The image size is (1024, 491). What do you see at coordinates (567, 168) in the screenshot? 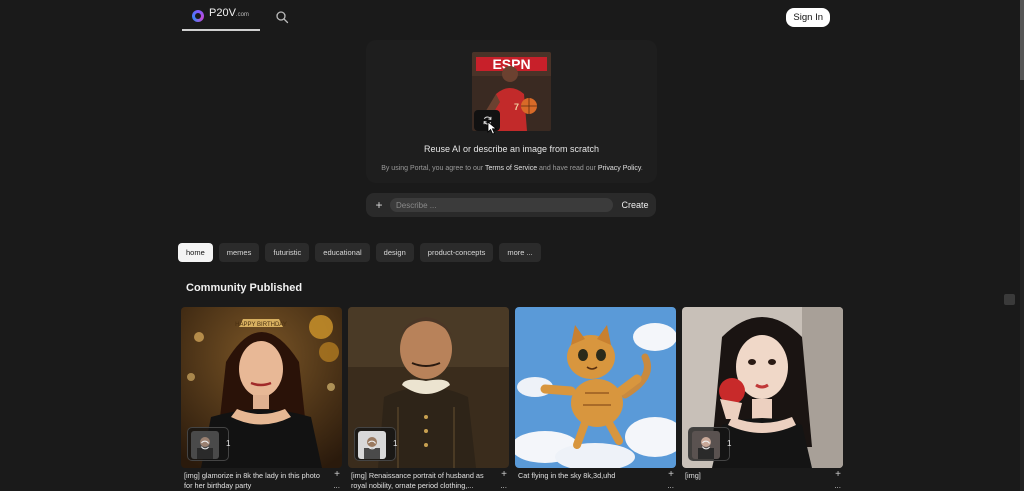
I see `terms-middle: and have read our` at bounding box center [567, 168].